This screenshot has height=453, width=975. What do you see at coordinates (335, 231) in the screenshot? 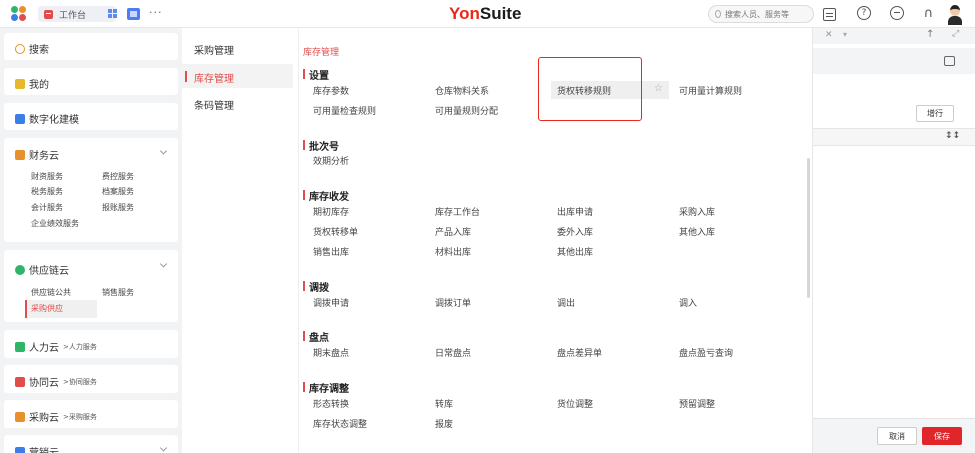
I see `menu-link: 货权转移单` at bounding box center [335, 231].